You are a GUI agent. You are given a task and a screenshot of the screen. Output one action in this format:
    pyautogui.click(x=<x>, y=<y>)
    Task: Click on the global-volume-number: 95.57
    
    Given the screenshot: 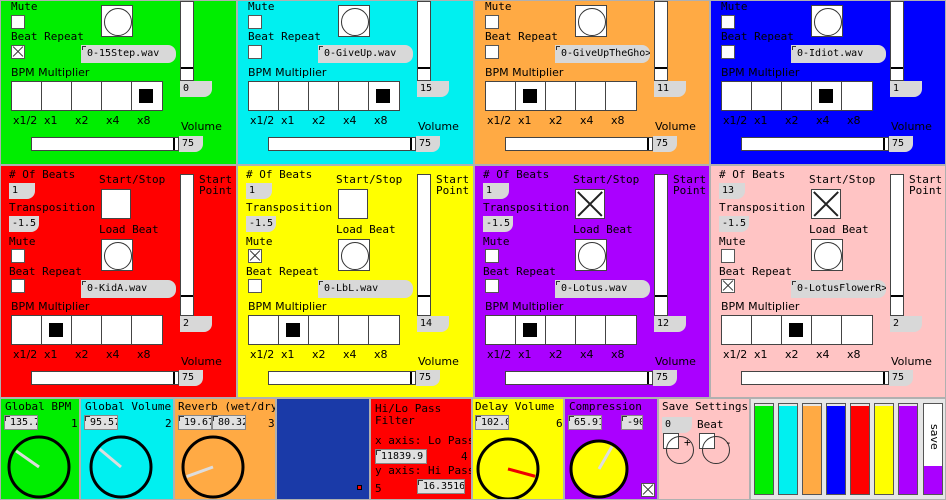 What is the action you would take?
    pyautogui.click(x=101, y=422)
    